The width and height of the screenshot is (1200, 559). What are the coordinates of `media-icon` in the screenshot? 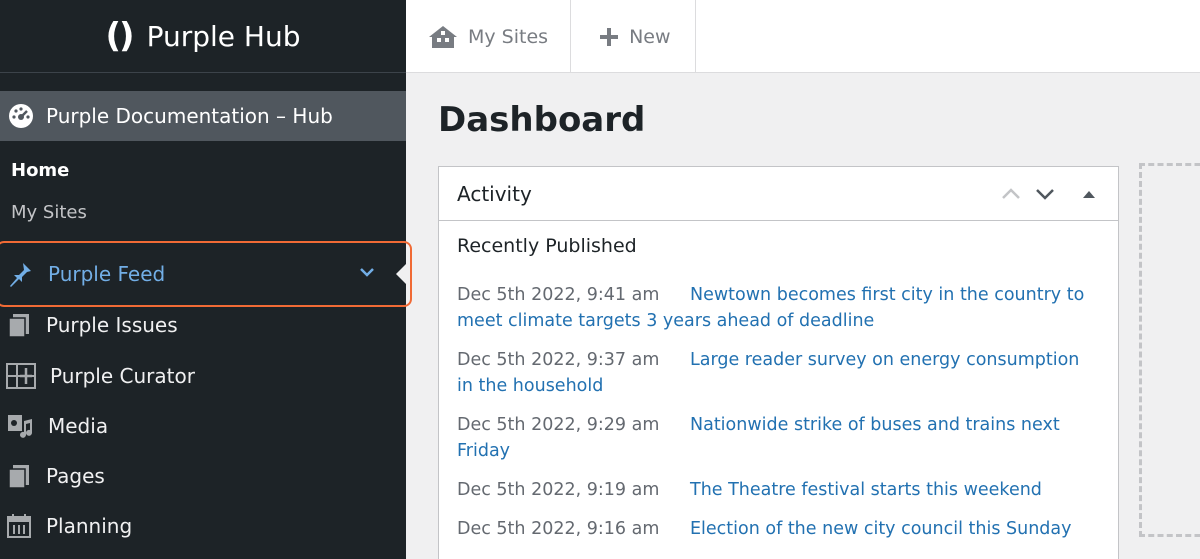 It's located at (20, 426).